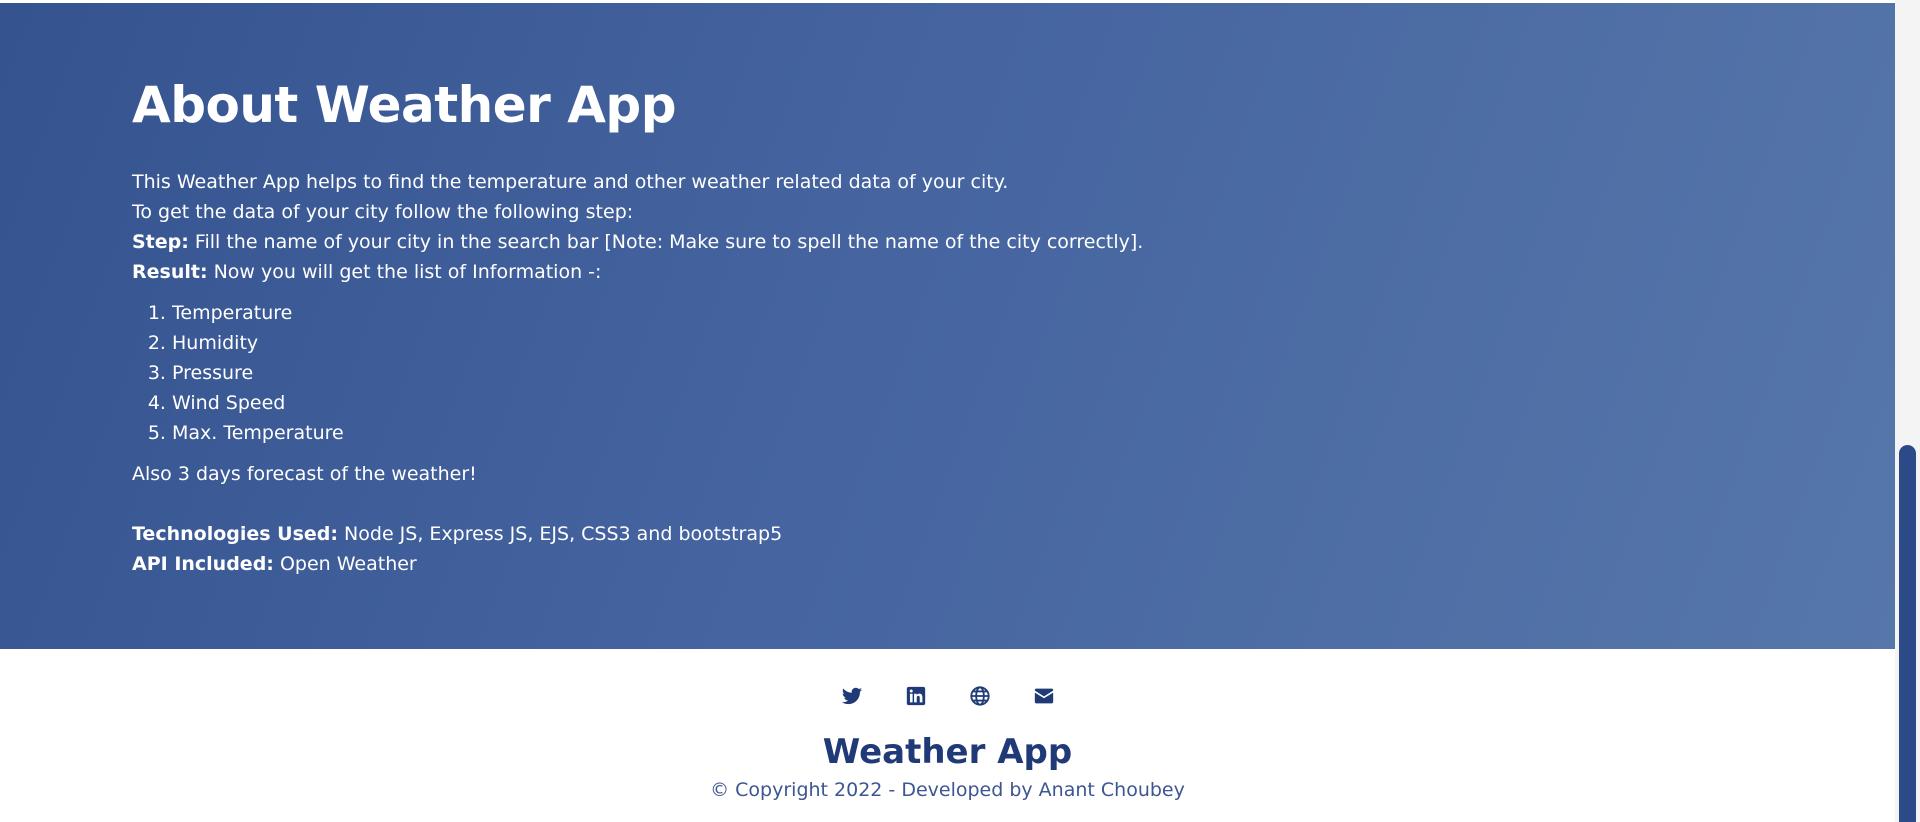 The image size is (1920, 822). Describe the element at coordinates (345, 564) in the screenshot. I see `api-text: Open Weather` at that location.